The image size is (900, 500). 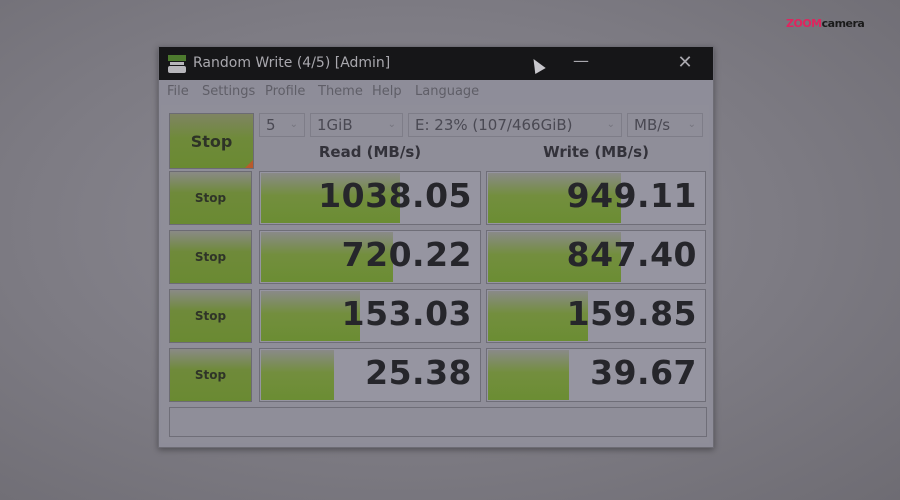 I want to click on row-3-read-cell: 153.03, so click(x=370, y=316).